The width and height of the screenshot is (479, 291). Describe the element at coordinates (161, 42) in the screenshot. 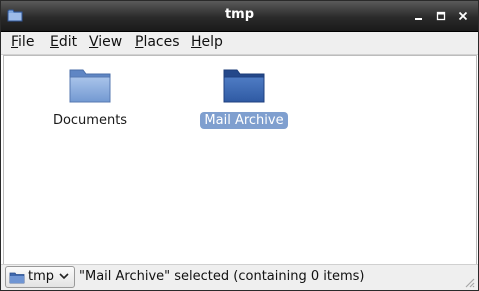

I see `menu-places-rest: laces` at that location.